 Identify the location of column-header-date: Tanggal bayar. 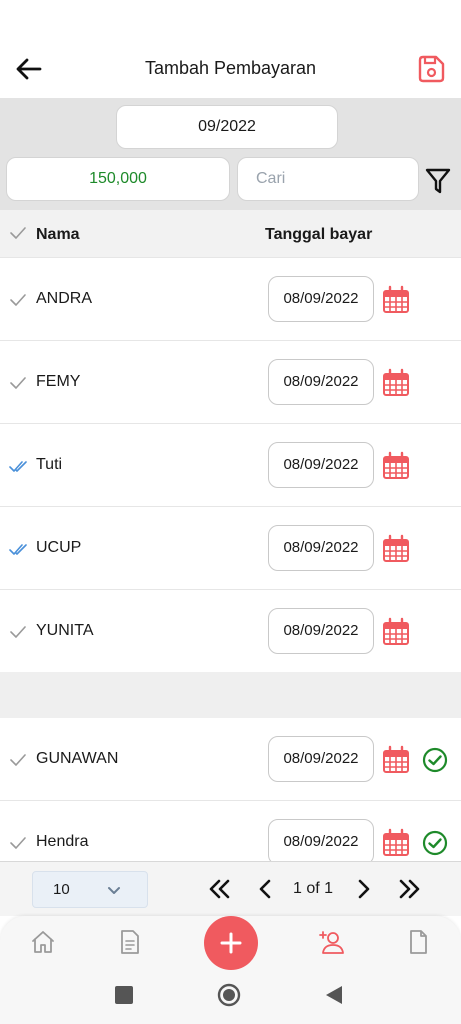
(319, 234).